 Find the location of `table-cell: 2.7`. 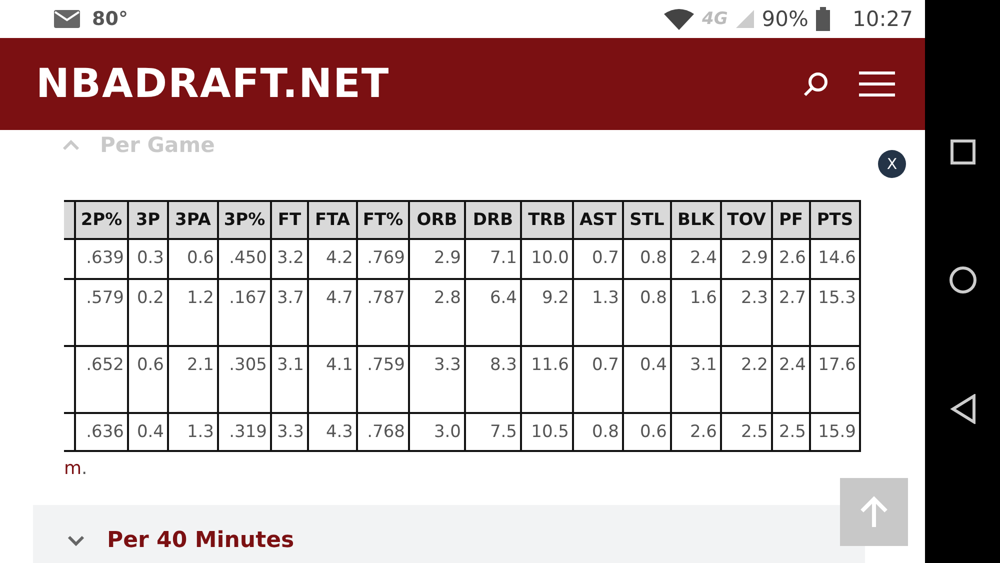

table-cell: 2.7 is located at coordinates (791, 312).